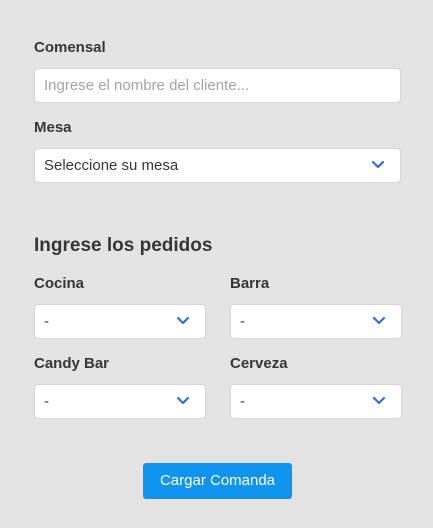  I want to click on cerveza-select: -, so click(316, 401).